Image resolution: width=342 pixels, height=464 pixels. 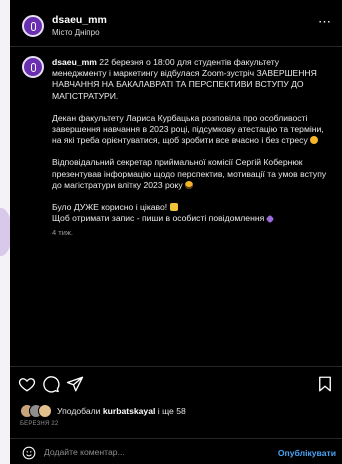 What do you see at coordinates (129, 411) in the screenshot?
I see `liker-username: kurbatskayal` at bounding box center [129, 411].